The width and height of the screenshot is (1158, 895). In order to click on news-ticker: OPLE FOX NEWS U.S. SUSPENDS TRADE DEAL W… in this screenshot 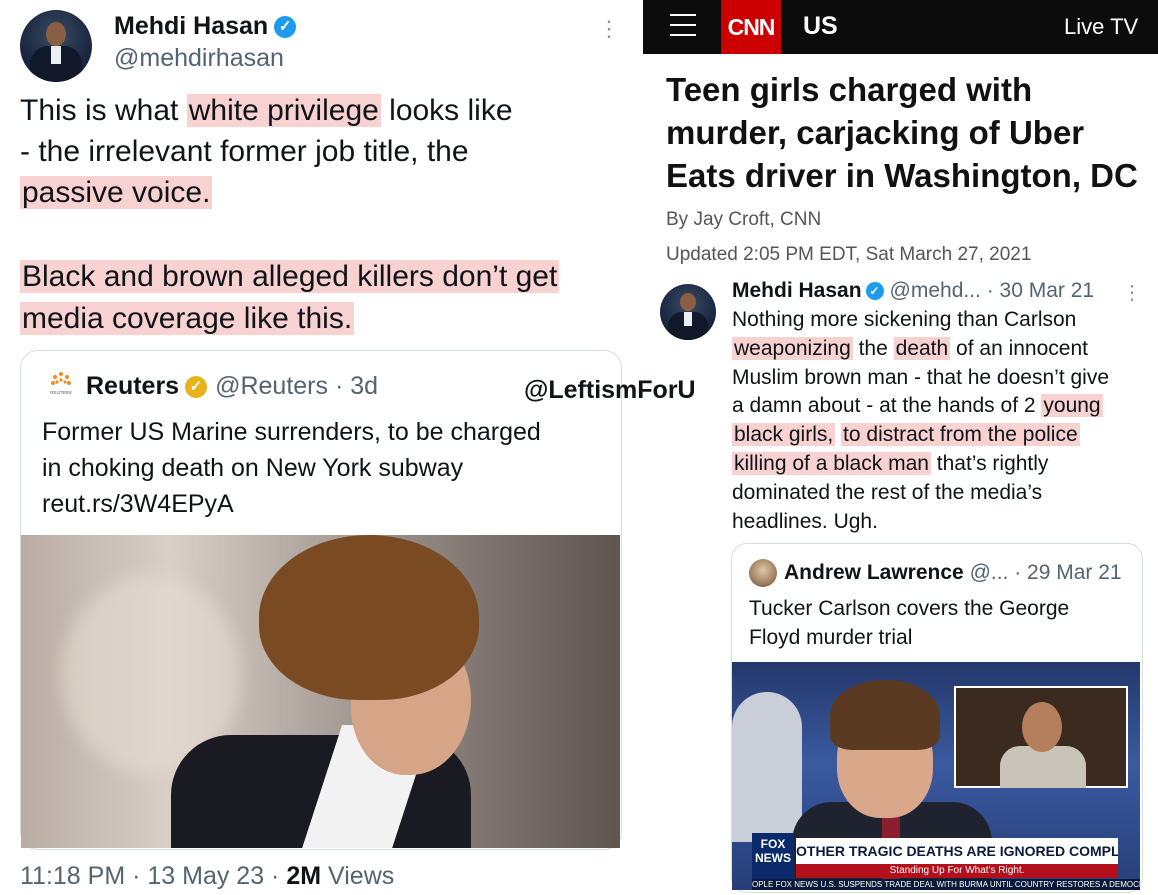, I will do `click(946, 884)`.